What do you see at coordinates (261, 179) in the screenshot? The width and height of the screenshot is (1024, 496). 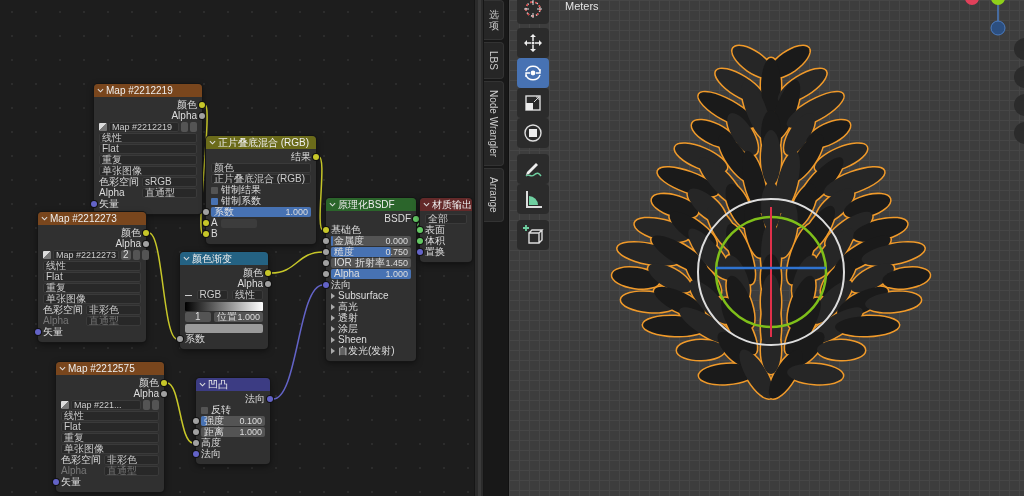 I see `dropdown-field: 正片叠底混合 (RGB)` at bounding box center [261, 179].